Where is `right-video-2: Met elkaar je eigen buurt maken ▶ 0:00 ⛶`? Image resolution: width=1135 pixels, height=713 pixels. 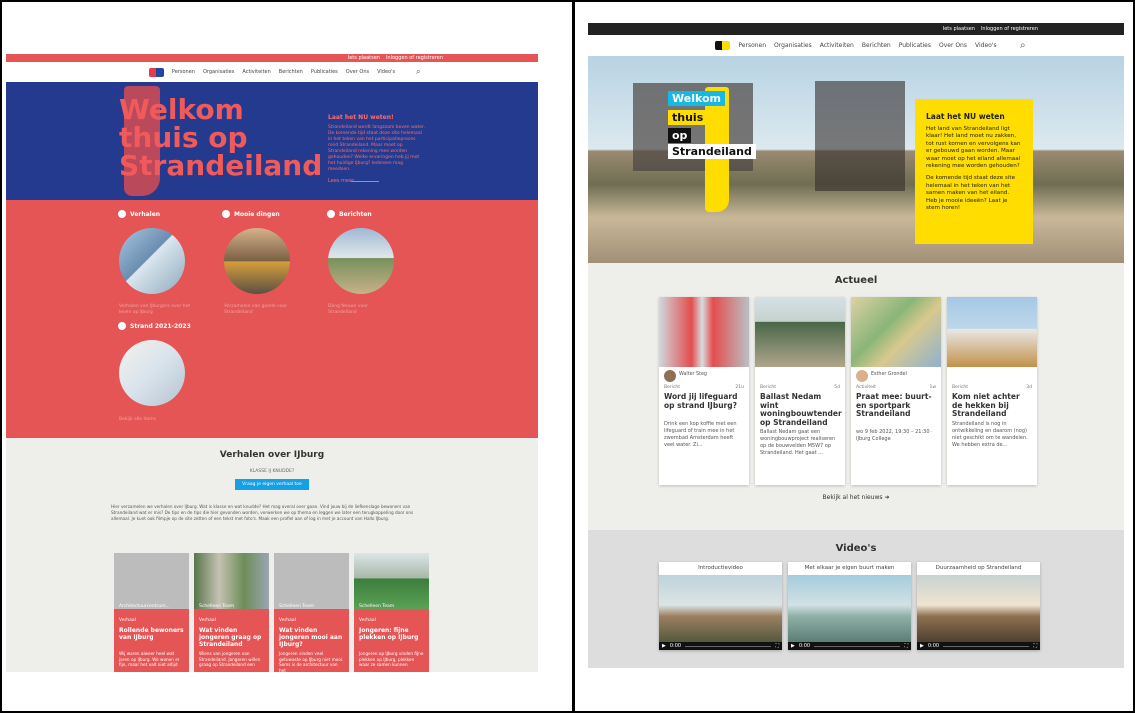
right-video-2: Met elkaar je eigen buurt maken ▶ 0:00 ⛶ is located at coordinates (849, 606).